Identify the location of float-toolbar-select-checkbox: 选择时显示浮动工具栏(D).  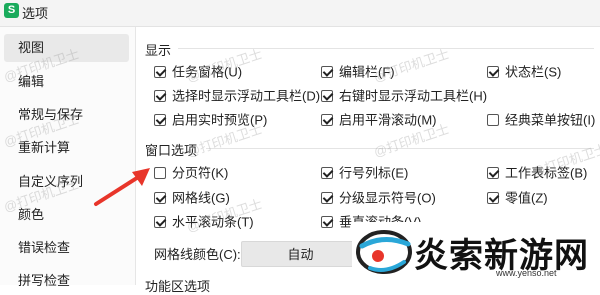
(237, 97).